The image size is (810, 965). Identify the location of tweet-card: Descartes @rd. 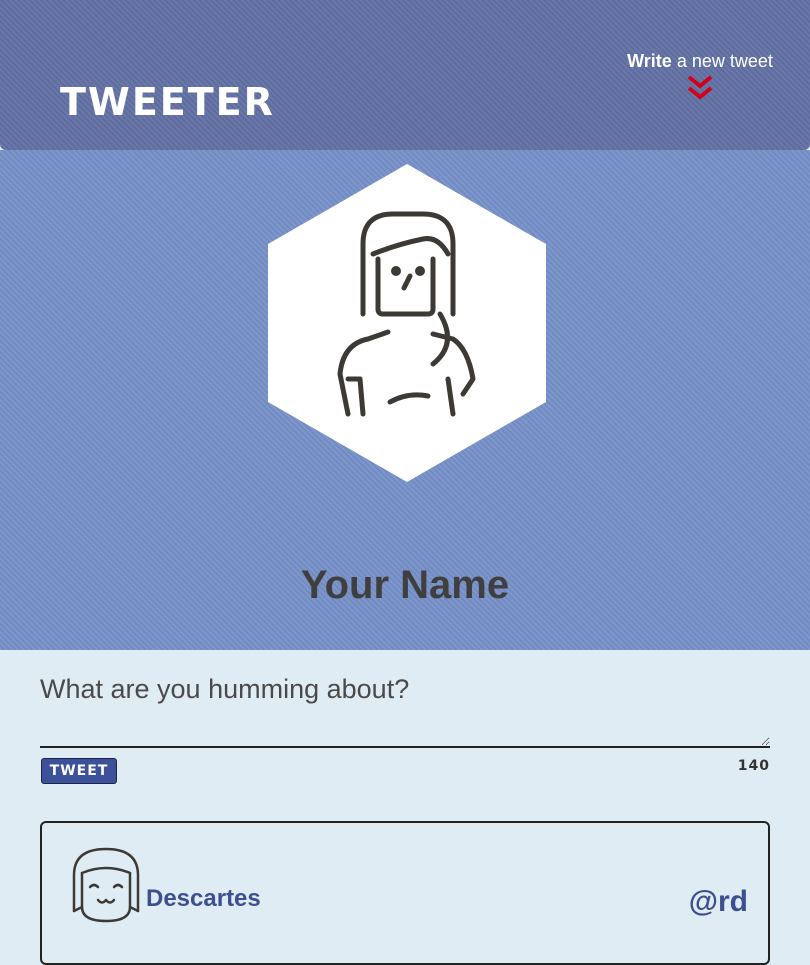
(405, 893).